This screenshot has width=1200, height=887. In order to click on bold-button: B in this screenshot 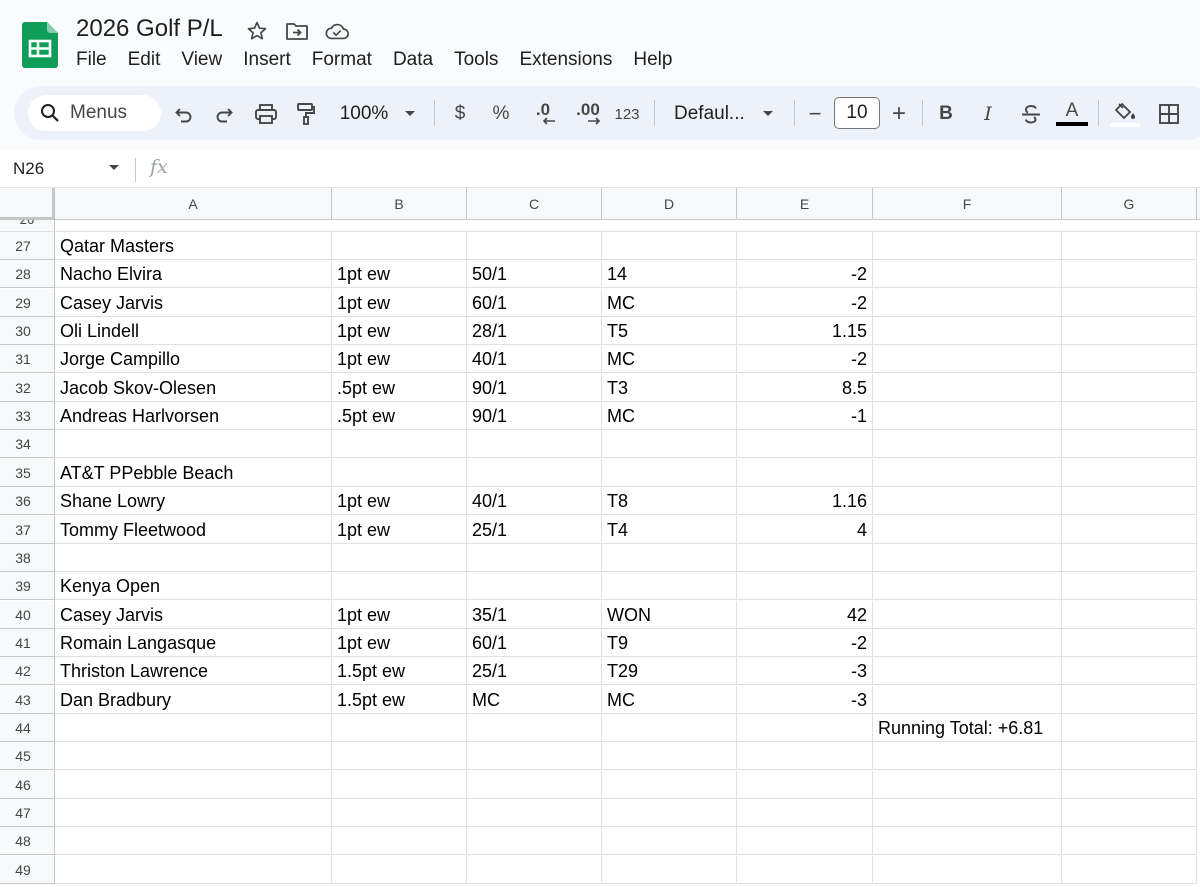, I will do `click(946, 114)`.